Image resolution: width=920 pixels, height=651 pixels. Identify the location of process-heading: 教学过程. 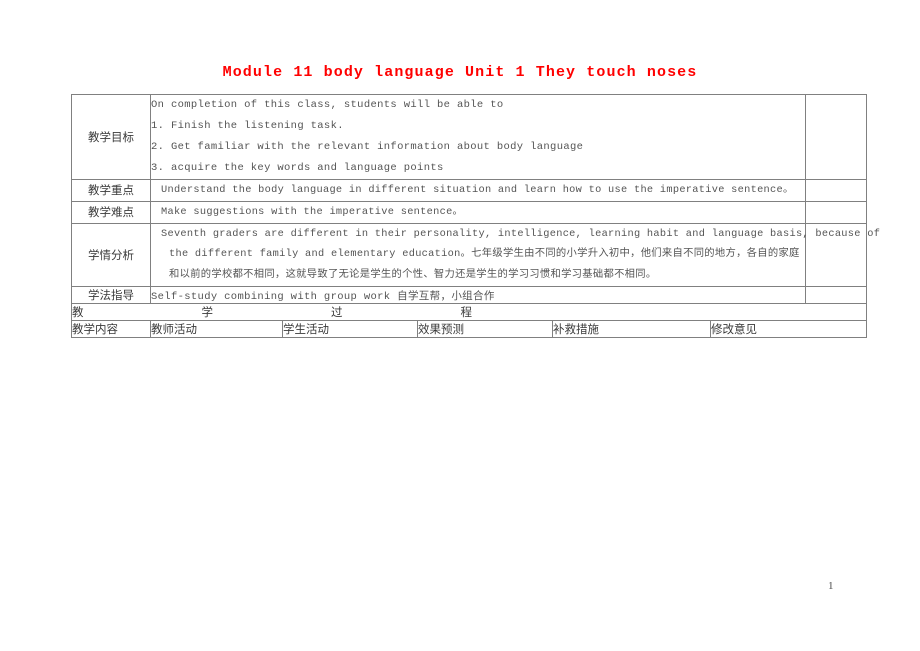
(469, 312).